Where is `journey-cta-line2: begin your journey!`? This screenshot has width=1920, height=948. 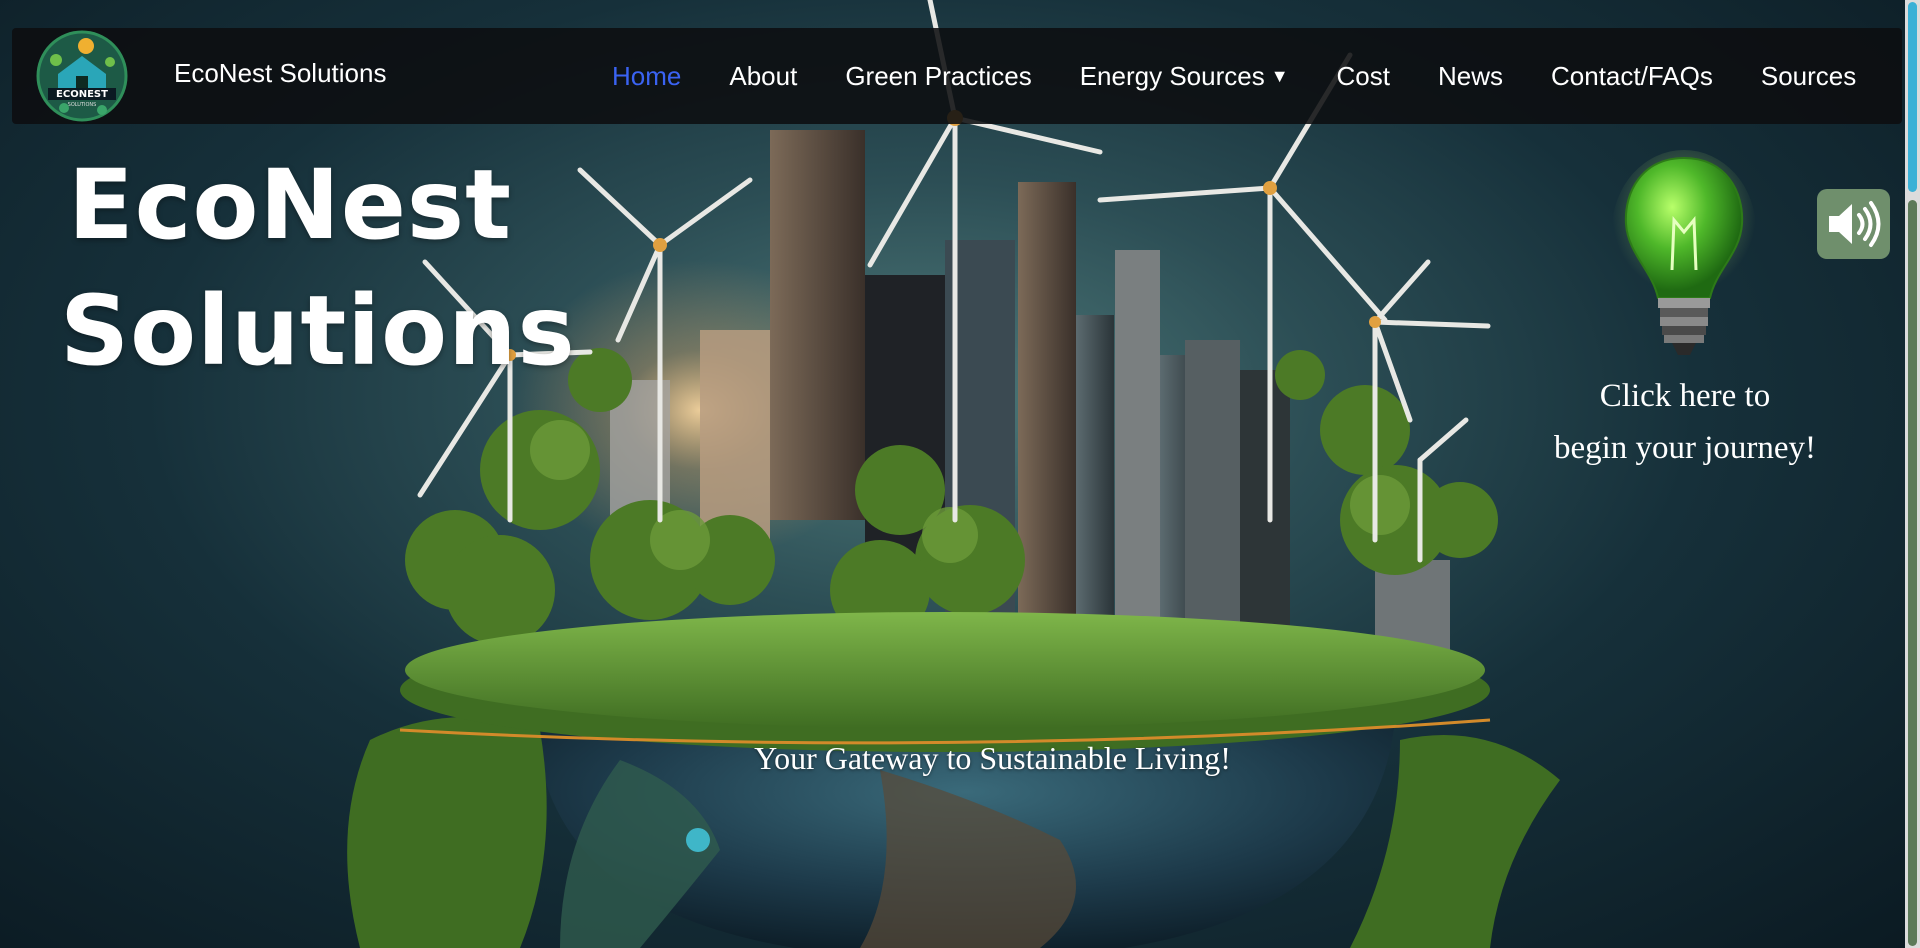
journey-cta-line2: begin your journey! is located at coordinates (1685, 448).